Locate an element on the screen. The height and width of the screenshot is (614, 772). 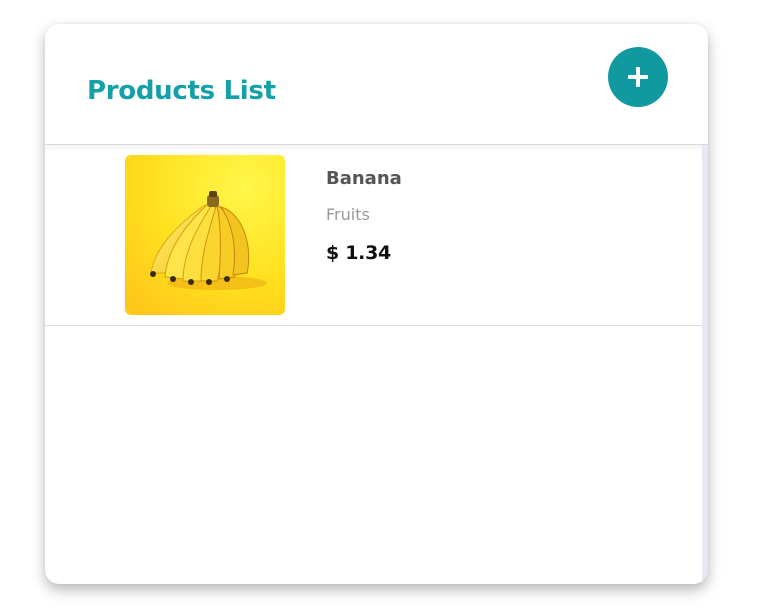
scrollbar is located at coordinates (705, 364).